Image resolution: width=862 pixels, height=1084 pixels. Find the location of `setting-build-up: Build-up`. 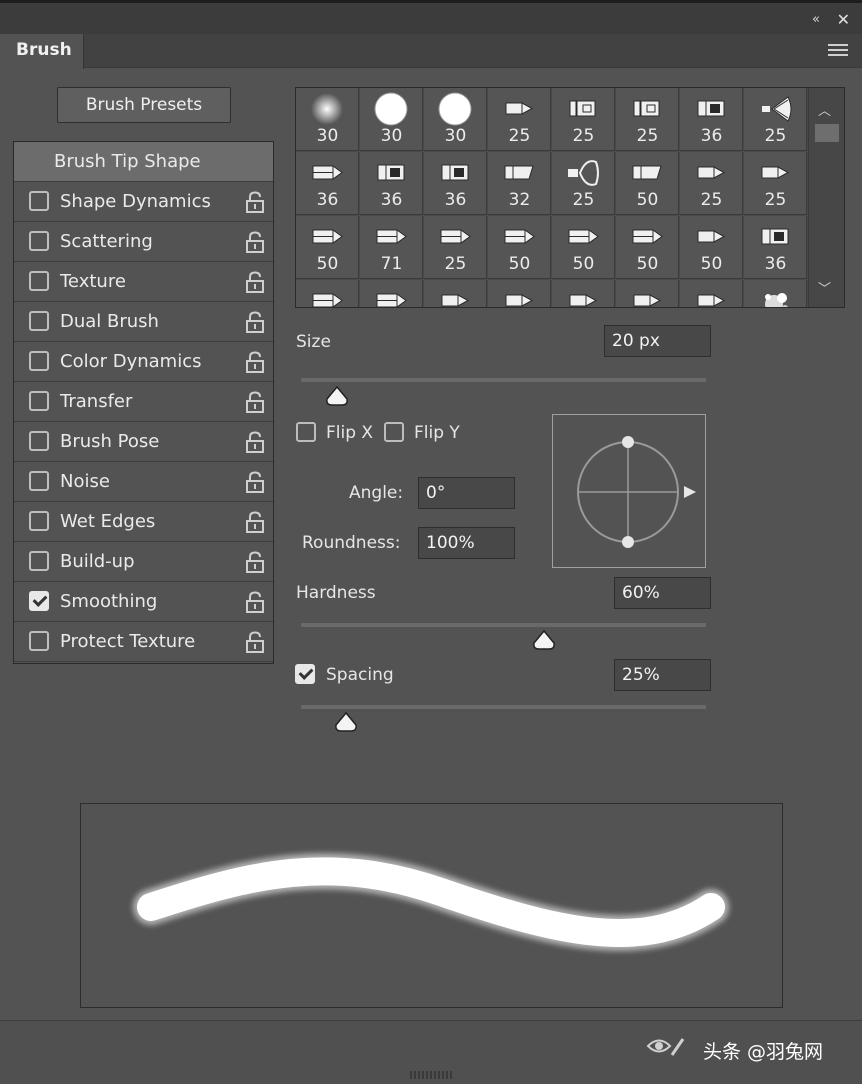

setting-build-up: Build-up is located at coordinates (143, 562).